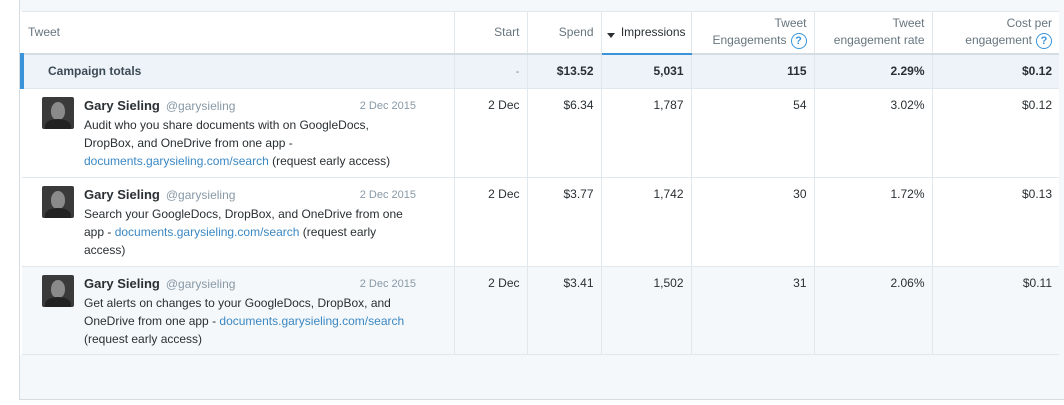 The height and width of the screenshot is (405, 1064). I want to click on tweet-engagements: 30, so click(753, 222).